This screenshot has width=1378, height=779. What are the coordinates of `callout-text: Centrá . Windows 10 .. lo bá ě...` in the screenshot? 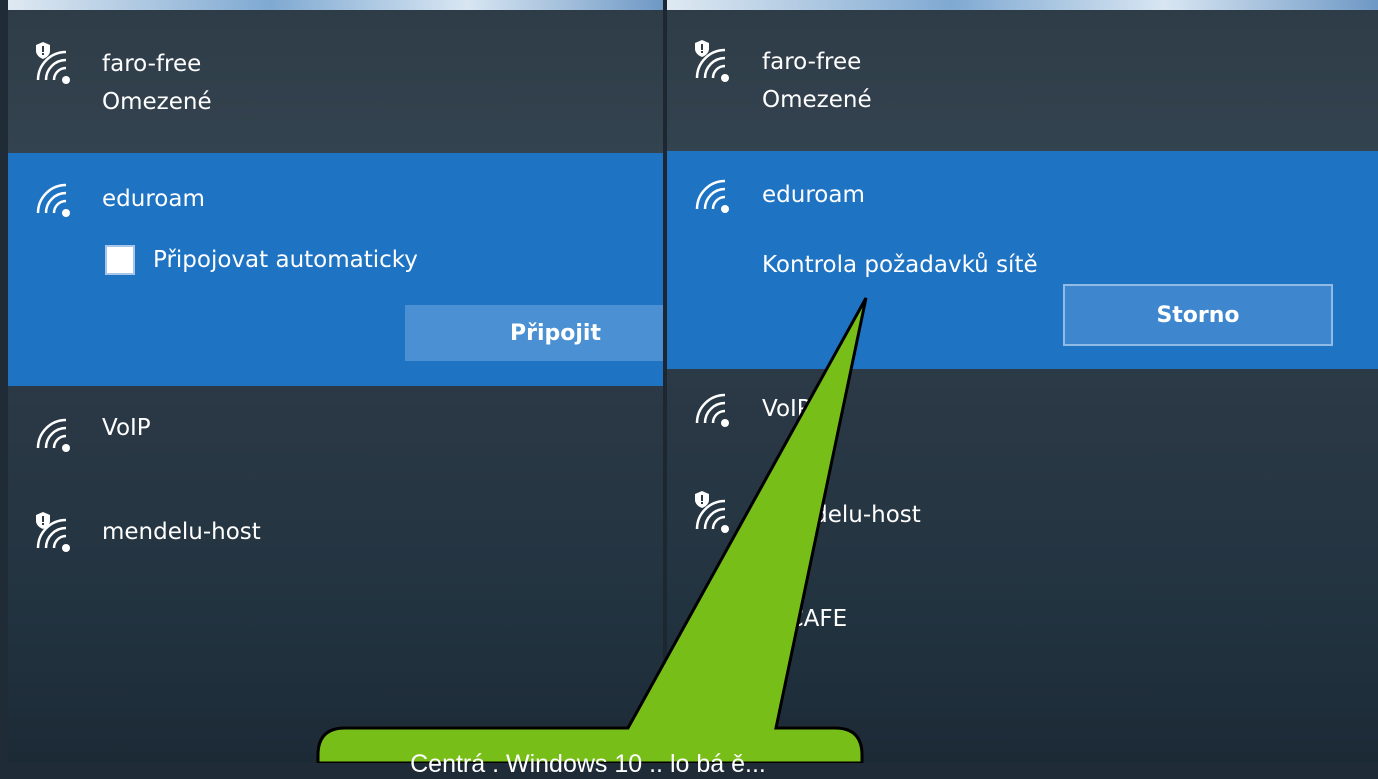 It's located at (588, 764).